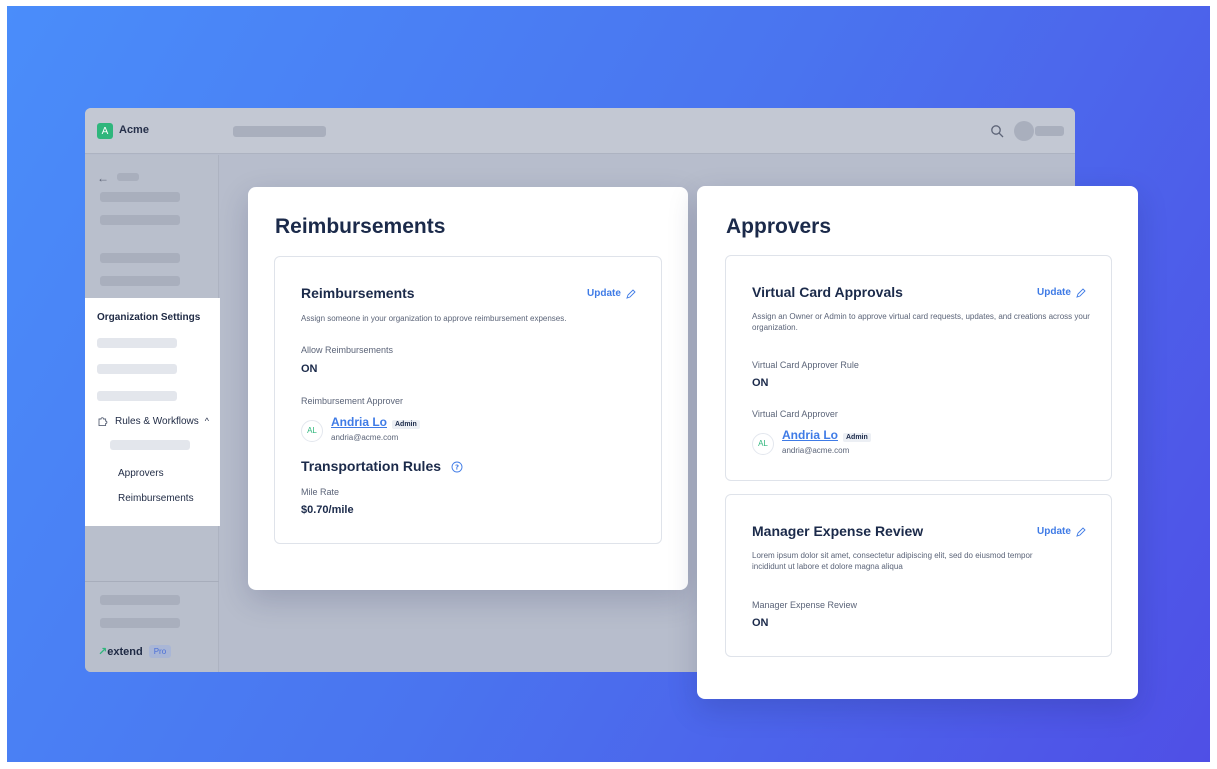  Describe the element at coordinates (805, 365) in the screenshot. I see `approver-rule-label: Virtual Card Approver Rule` at that location.